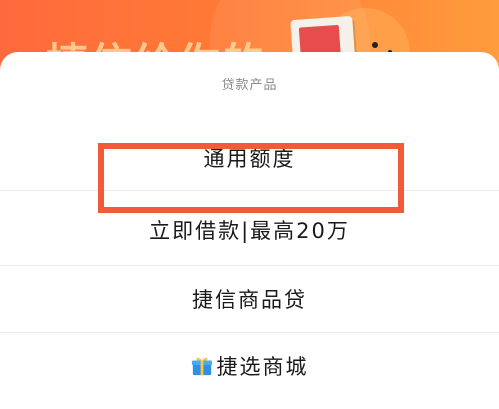  What do you see at coordinates (375, 45) in the screenshot?
I see `banner-decoration` at bounding box center [375, 45].